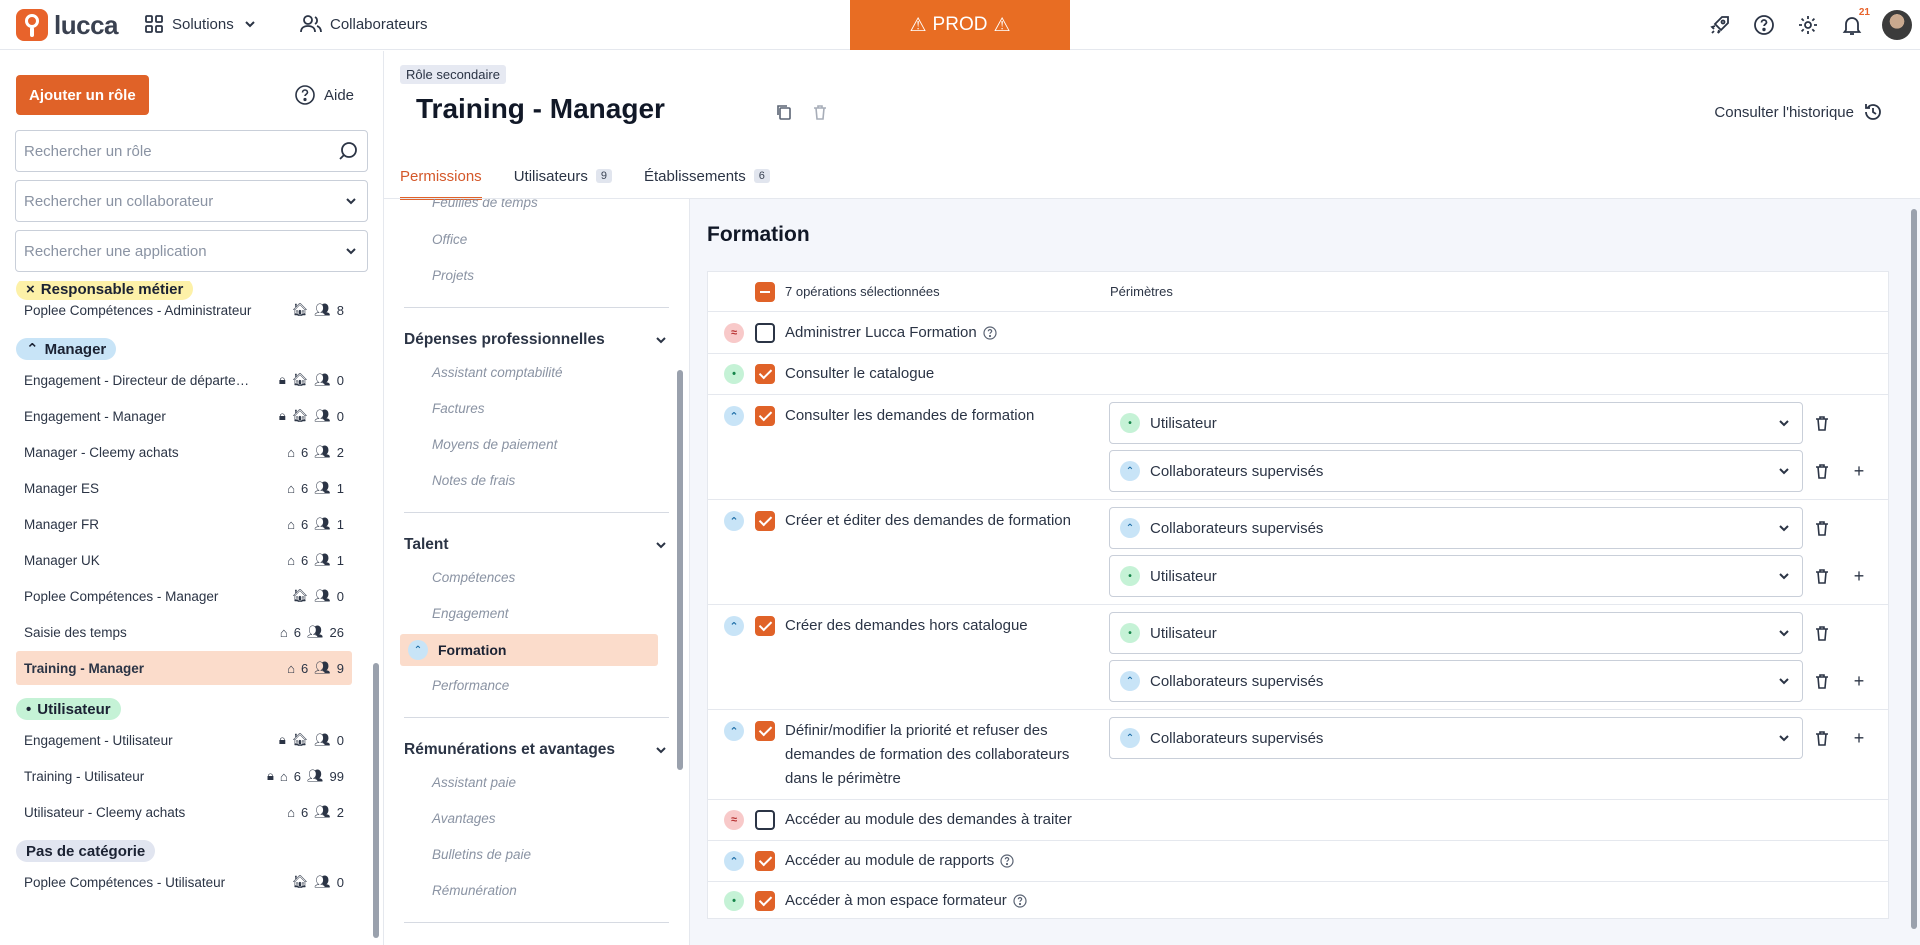 This screenshot has height=945, width=1920. What do you see at coordinates (184, 416) in the screenshot?
I see `role-item: Engagement - Manager 🔒︎ 🏠︎ 👥︎ 0` at bounding box center [184, 416].